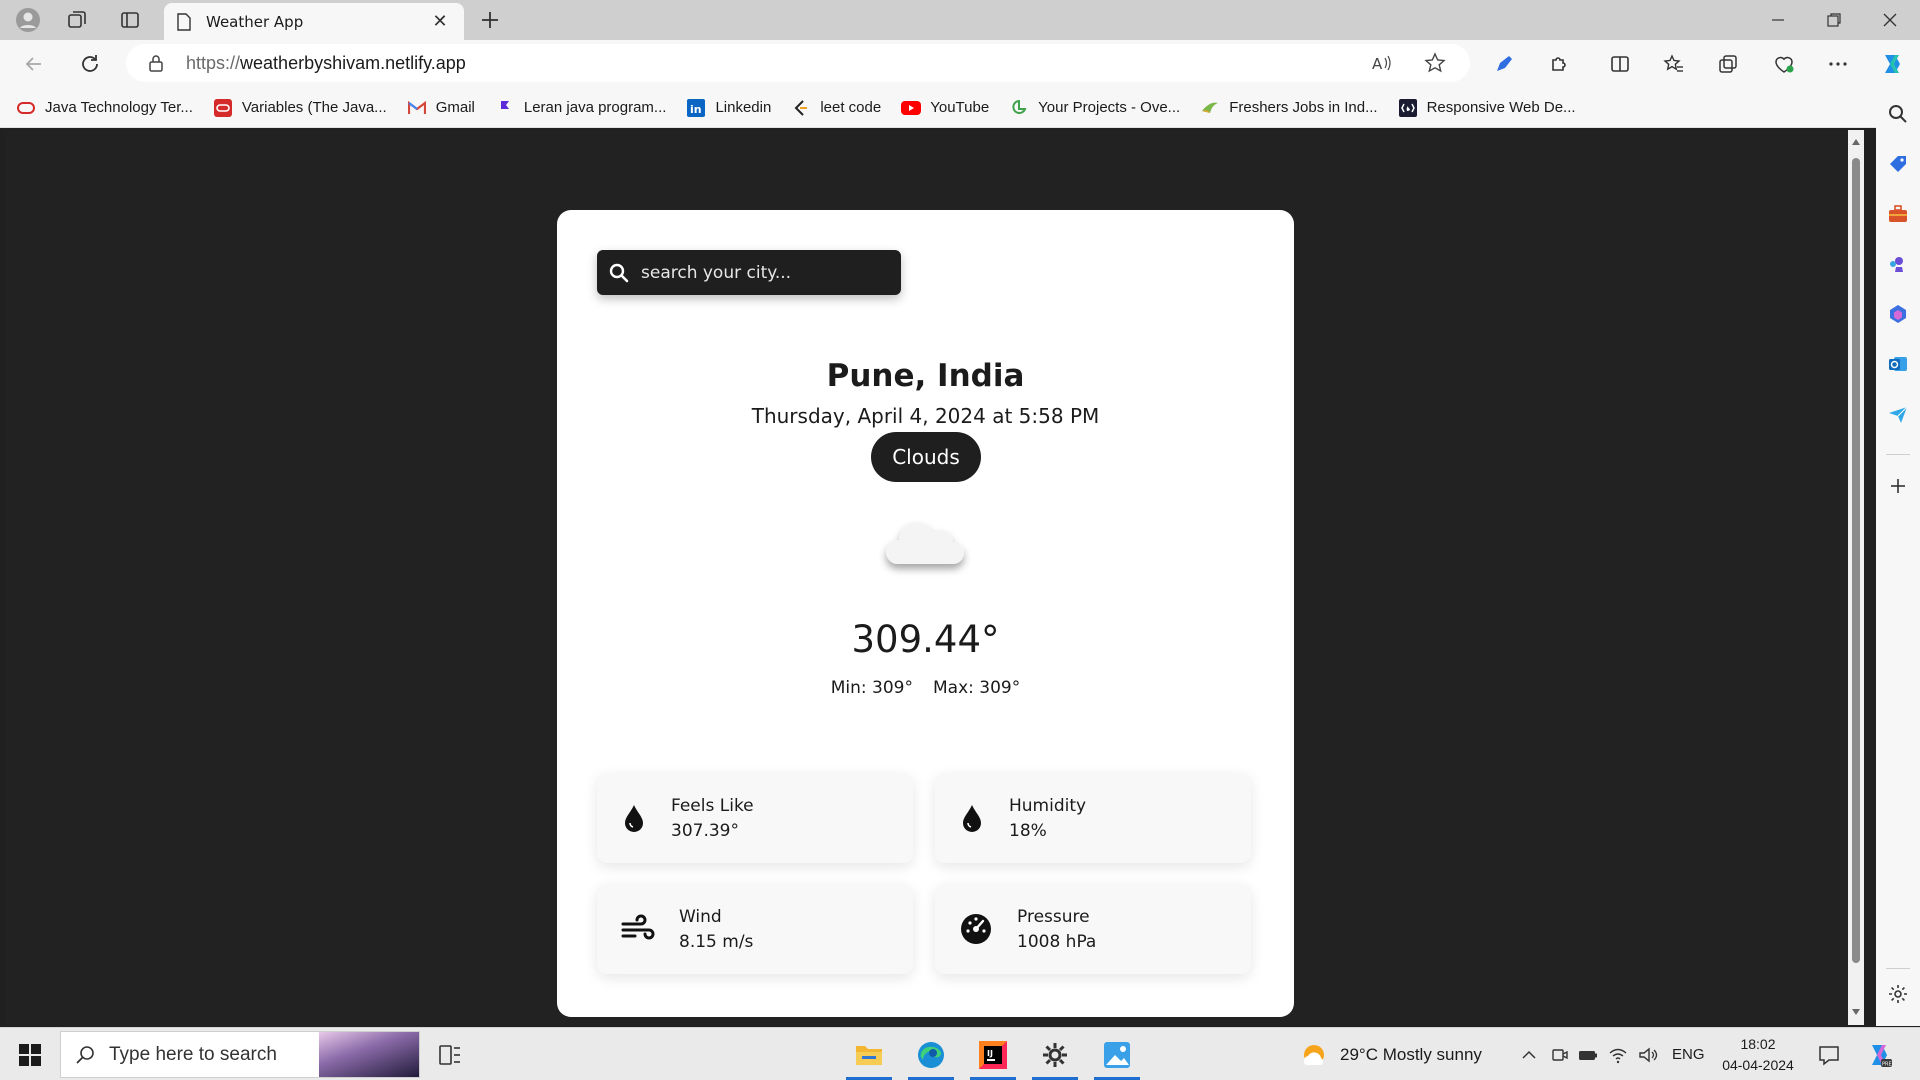 This screenshot has width=1920, height=1080. I want to click on favorite-star-icon, so click(1435, 65).